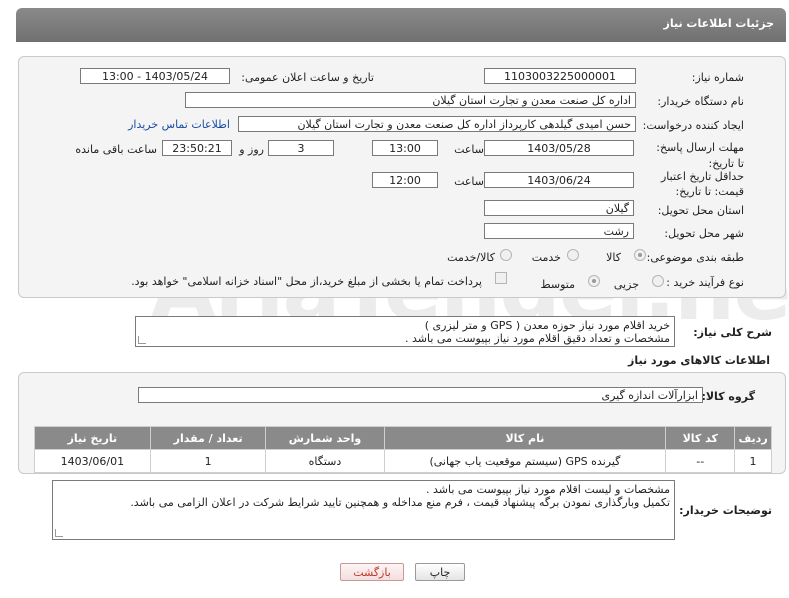 The image size is (789, 598). What do you see at coordinates (401, 25) in the screenshot?
I see `page-header: جزئیات اطلاعات نیاز` at bounding box center [401, 25].